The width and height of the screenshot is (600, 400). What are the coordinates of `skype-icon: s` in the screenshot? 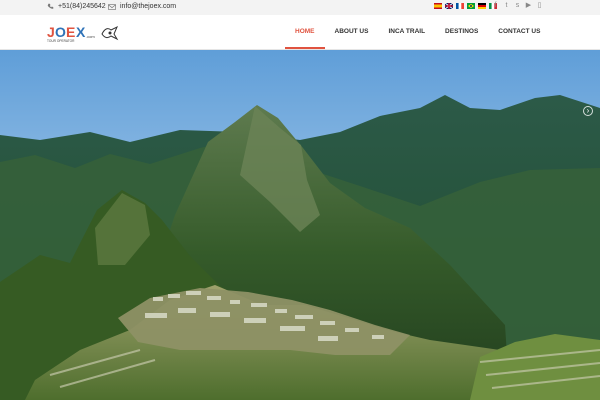 It's located at (517, 5).